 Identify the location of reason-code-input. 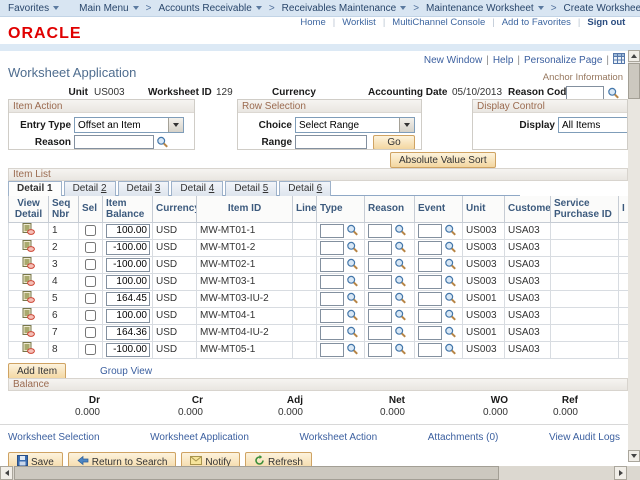
(585, 93).